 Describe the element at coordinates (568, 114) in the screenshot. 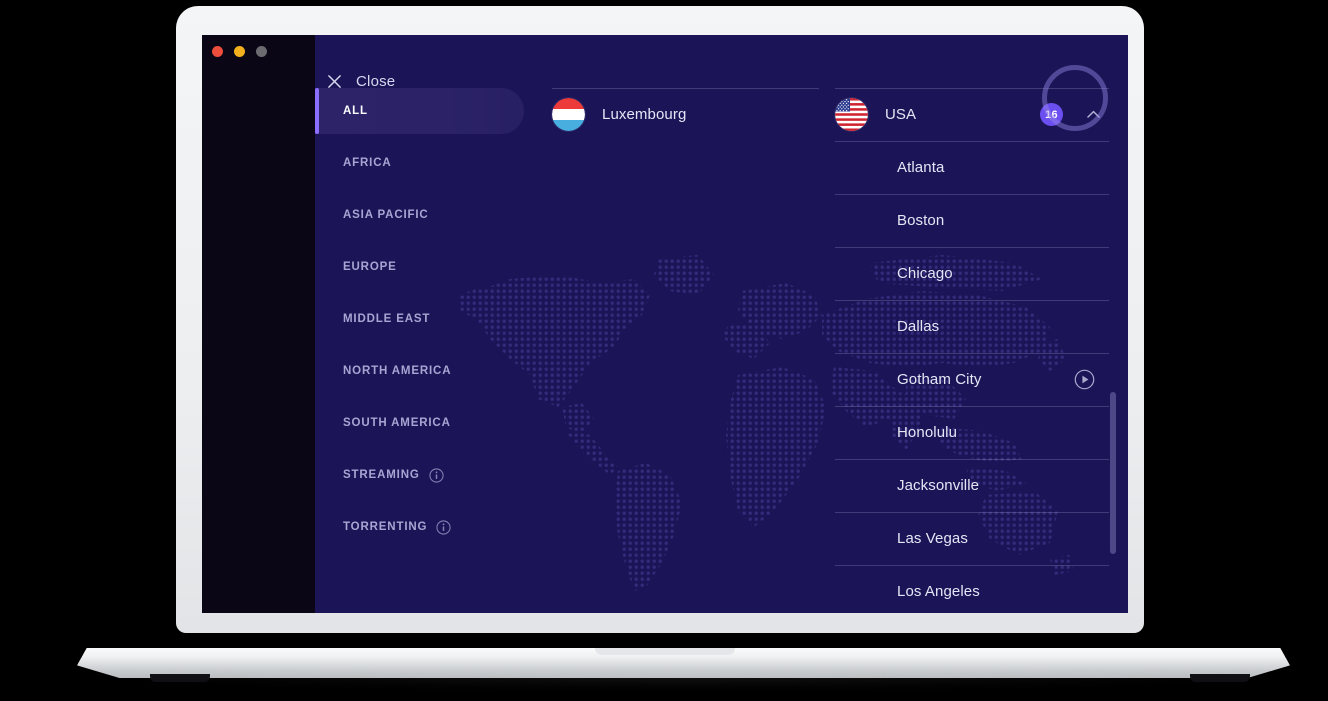

I see `luxembourg-flag-icon` at that location.